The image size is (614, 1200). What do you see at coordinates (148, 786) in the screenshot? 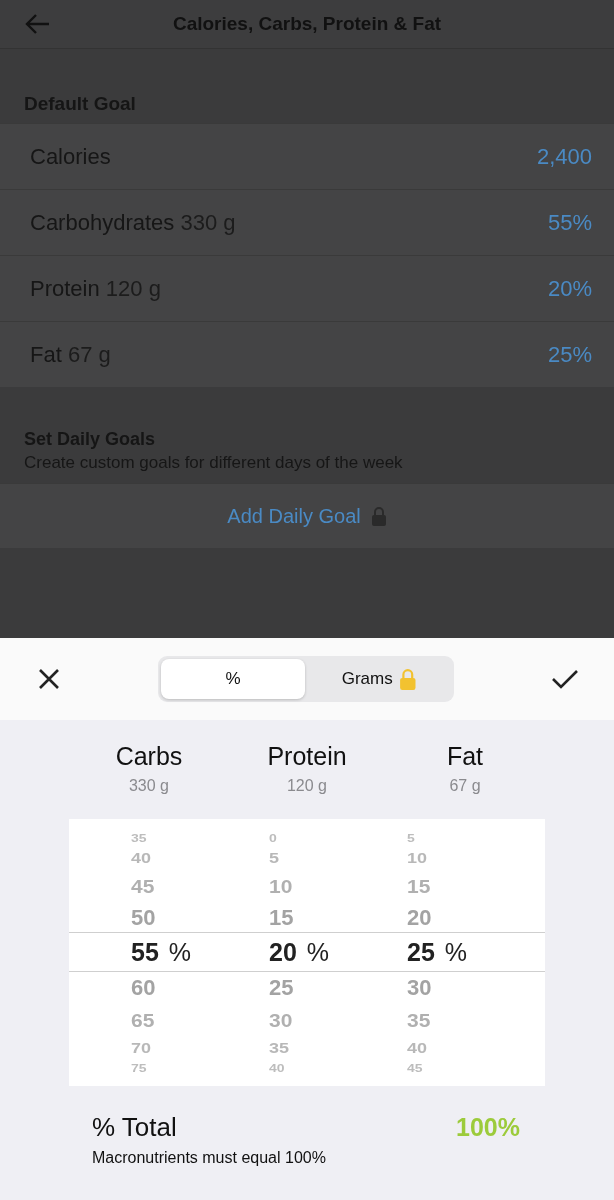
I see `macro-grams: 330 g` at bounding box center [148, 786].